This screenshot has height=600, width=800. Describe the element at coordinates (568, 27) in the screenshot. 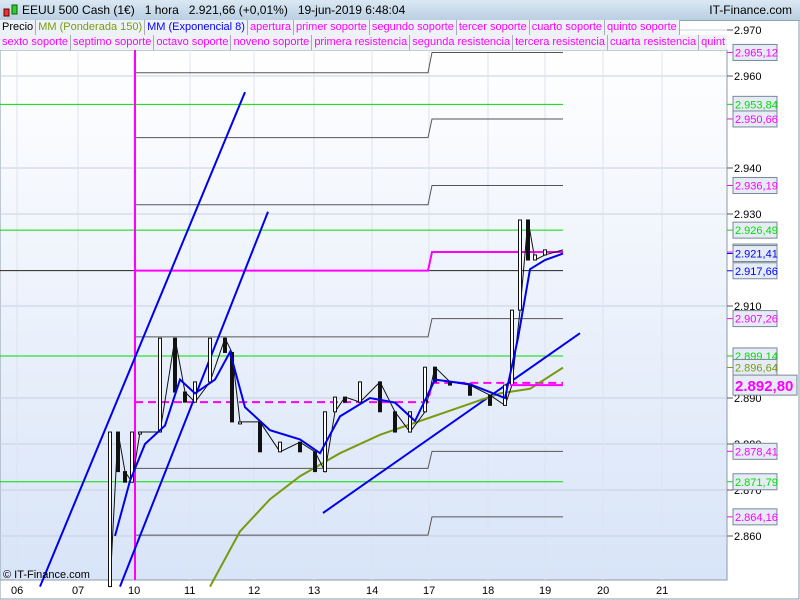

I see `legend-item: cuarto soporte` at that location.